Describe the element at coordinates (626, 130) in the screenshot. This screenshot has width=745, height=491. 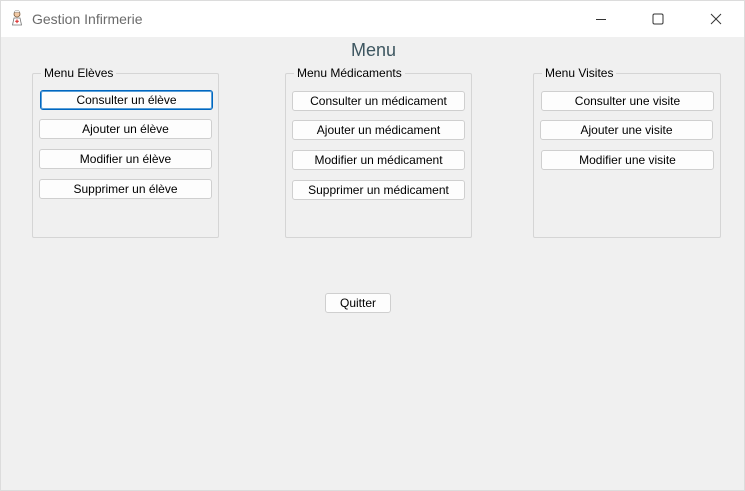
I see `ajouter-visite-button: Ajouter une visite` at that location.